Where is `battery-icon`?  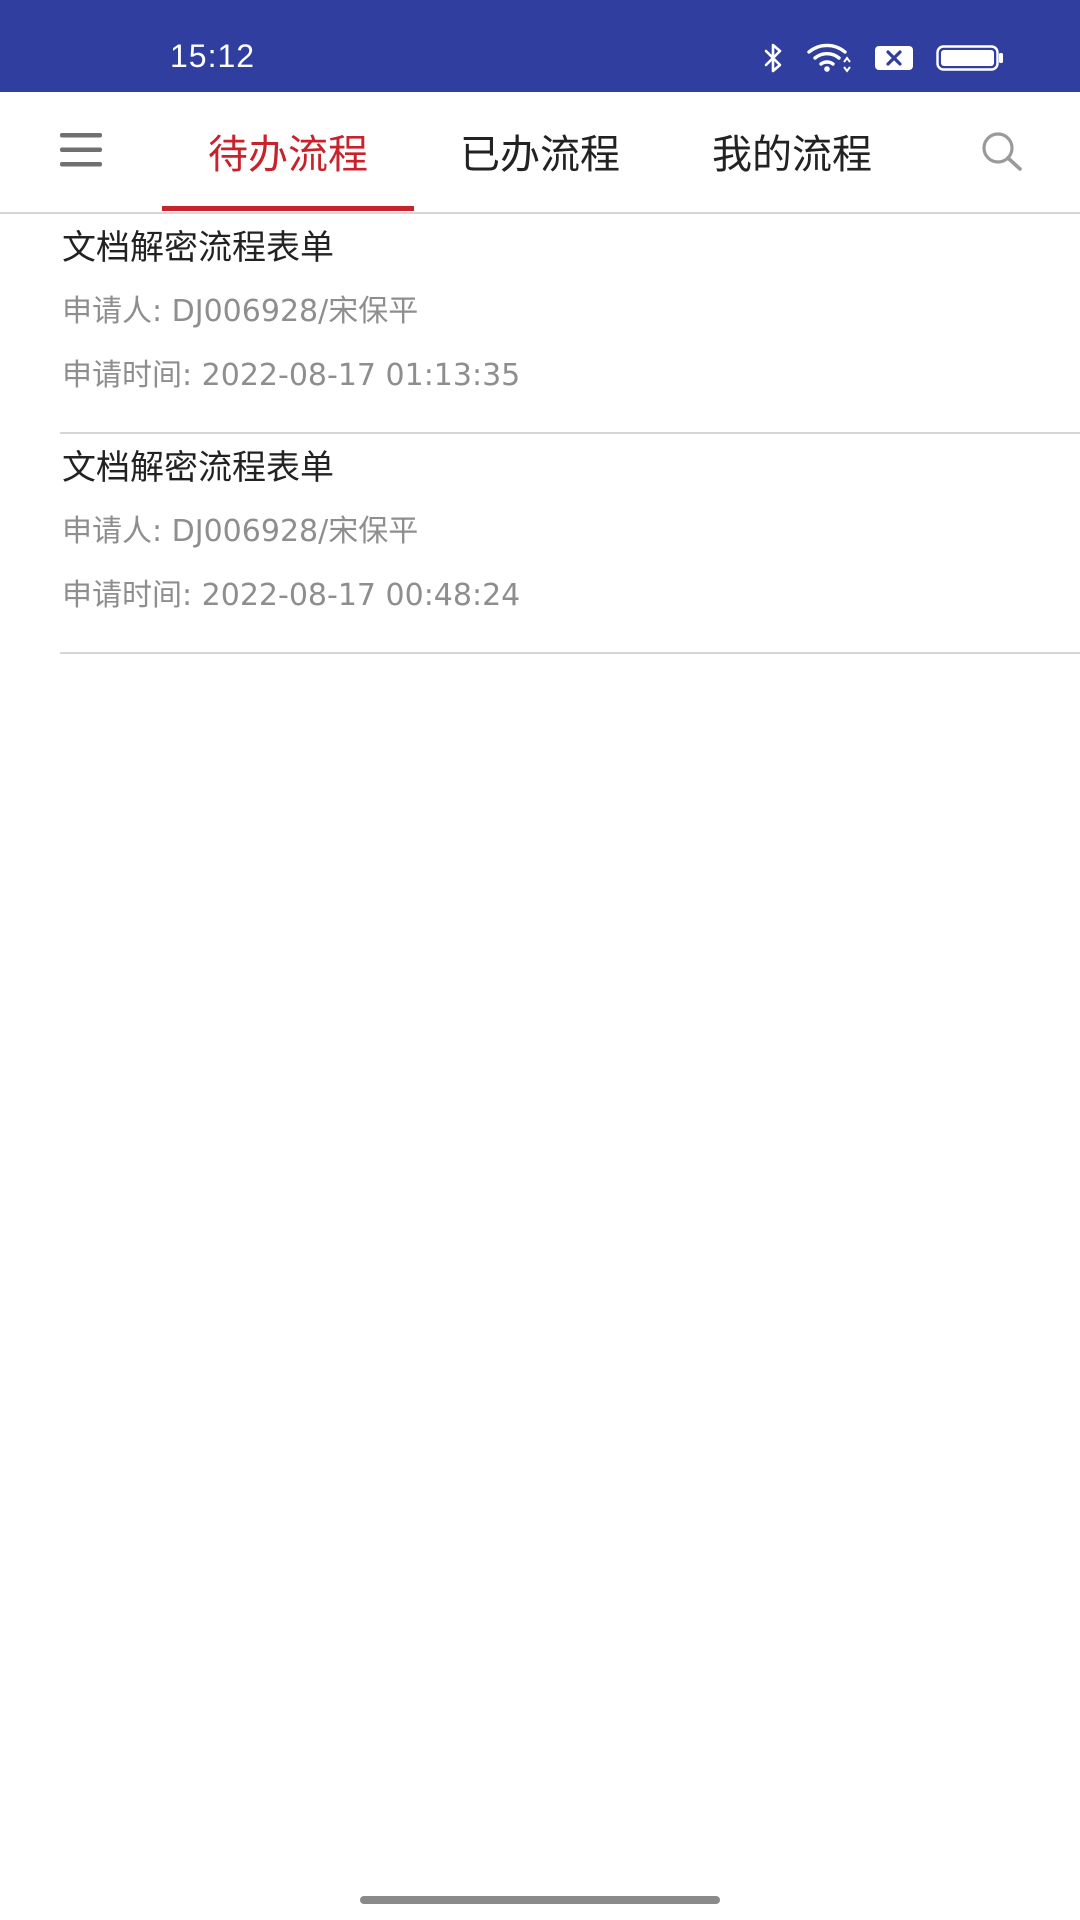 battery-icon is located at coordinates (970, 58).